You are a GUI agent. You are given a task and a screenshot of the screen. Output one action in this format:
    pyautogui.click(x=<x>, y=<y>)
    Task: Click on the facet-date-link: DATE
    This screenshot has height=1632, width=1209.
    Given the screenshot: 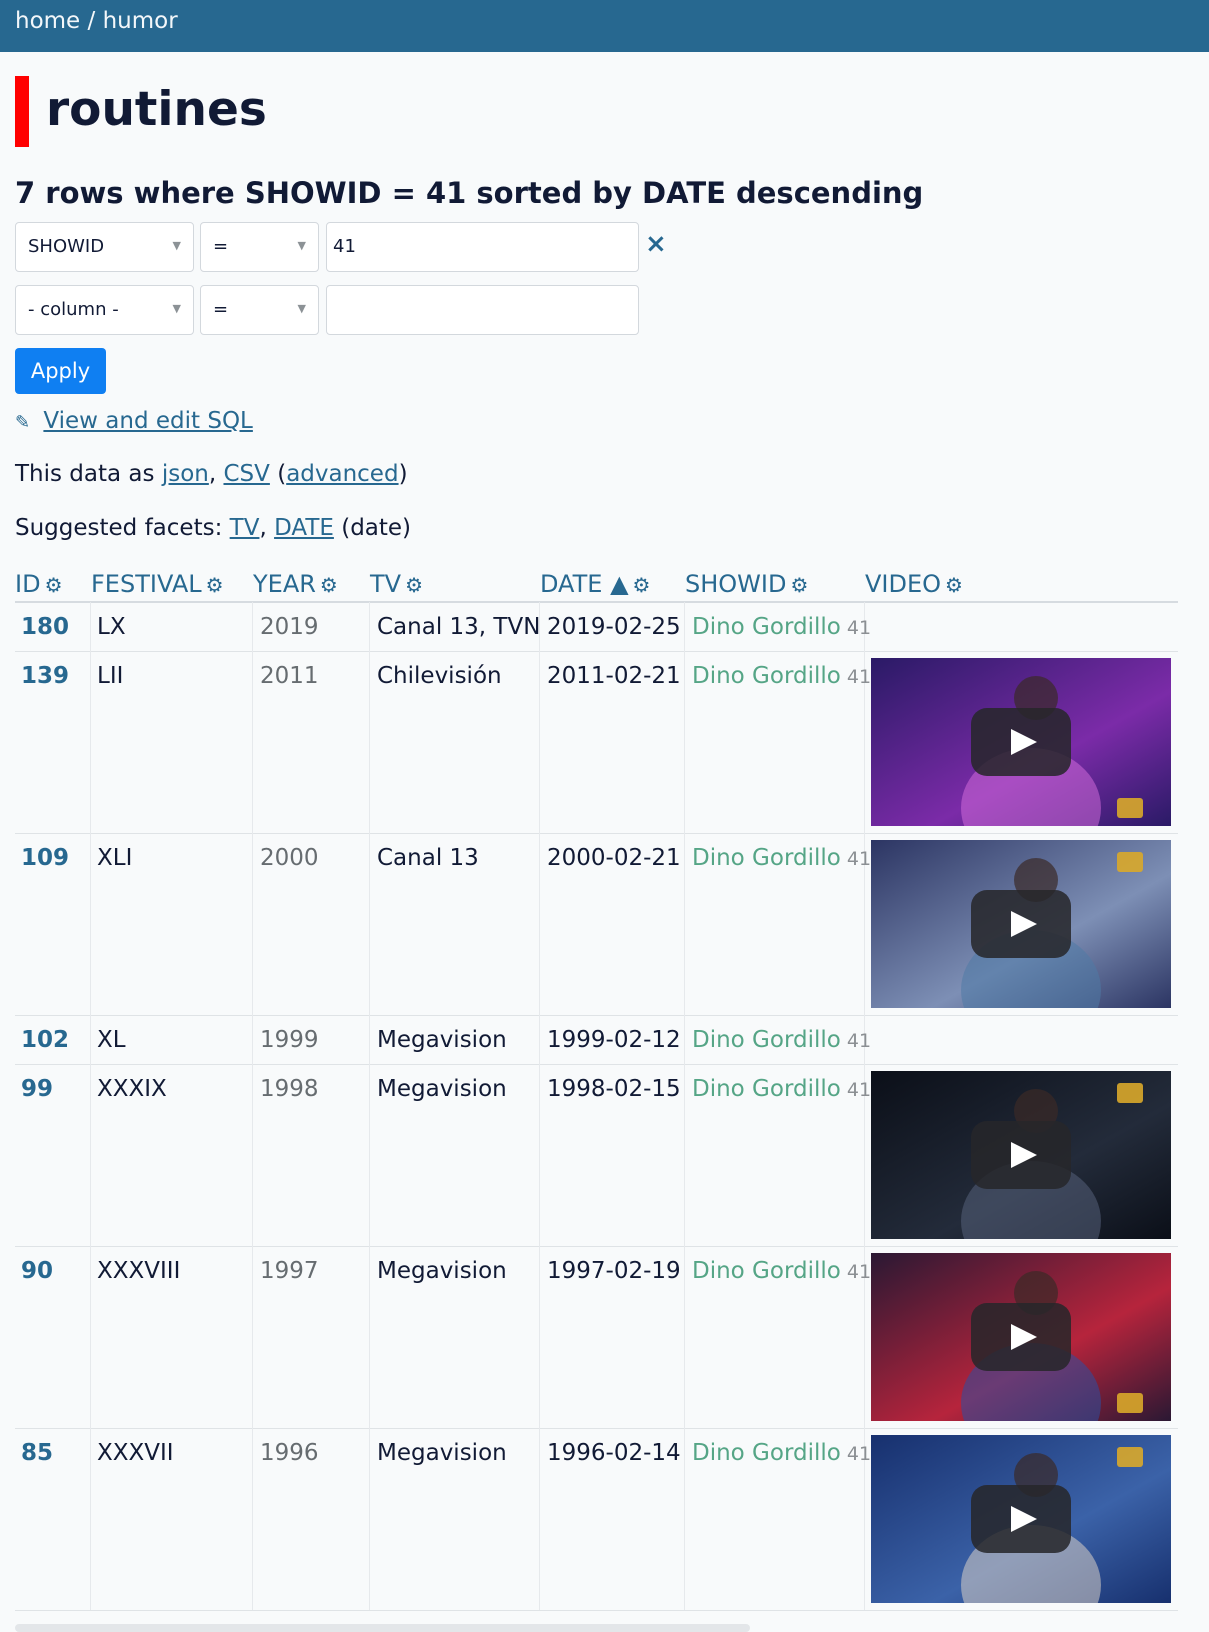 What is the action you would take?
    pyautogui.click(x=304, y=528)
    